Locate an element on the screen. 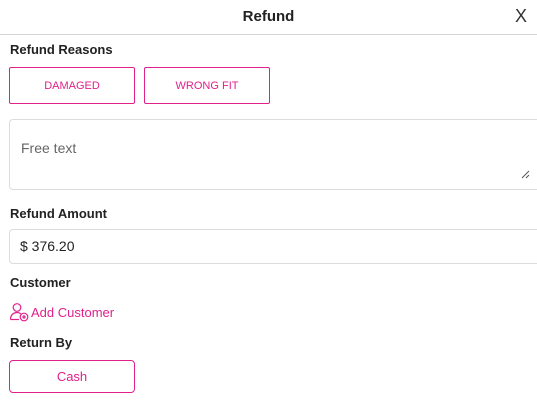  page-title: Refund is located at coordinates (268, 16).